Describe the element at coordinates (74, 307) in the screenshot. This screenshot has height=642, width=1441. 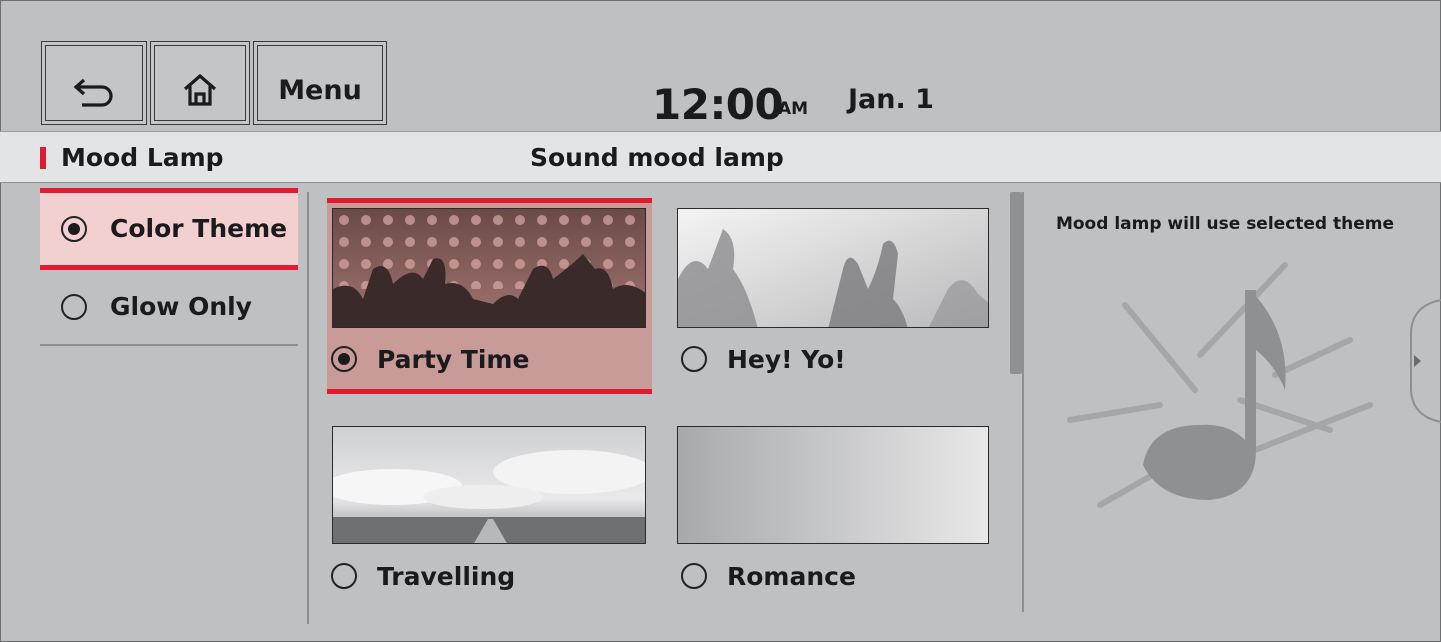
I see `radio-glow-only` at that location.